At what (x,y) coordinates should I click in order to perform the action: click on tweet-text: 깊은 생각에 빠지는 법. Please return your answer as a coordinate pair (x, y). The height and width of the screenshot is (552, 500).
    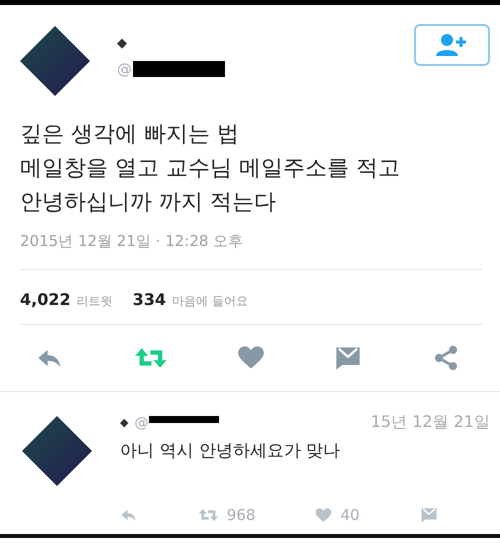
    Looking at the image, I should click on (130, 135).